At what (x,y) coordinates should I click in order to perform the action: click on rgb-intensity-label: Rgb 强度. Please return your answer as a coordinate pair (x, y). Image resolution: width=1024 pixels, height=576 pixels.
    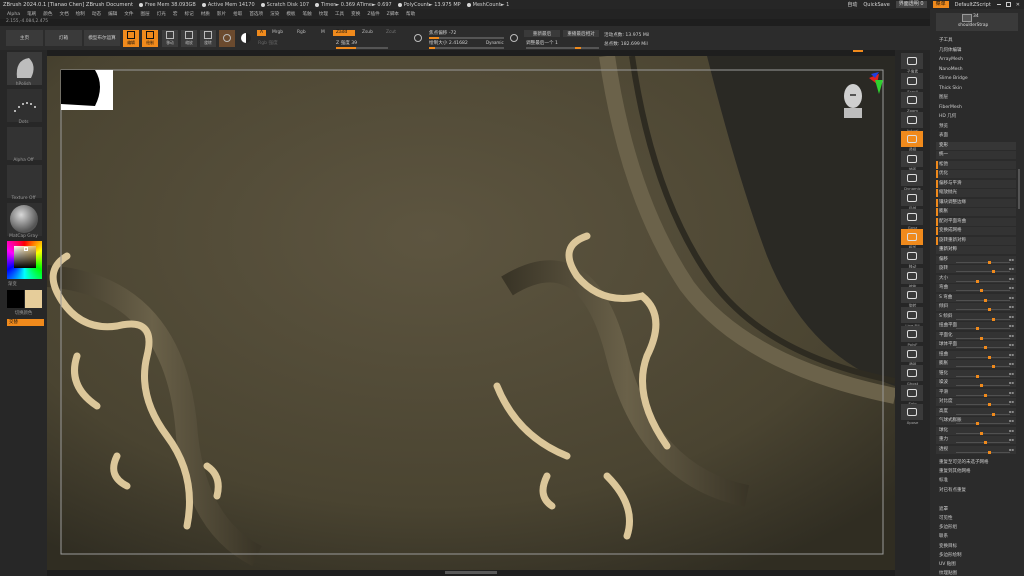
    Looking at the image, I should click on (268, 43).